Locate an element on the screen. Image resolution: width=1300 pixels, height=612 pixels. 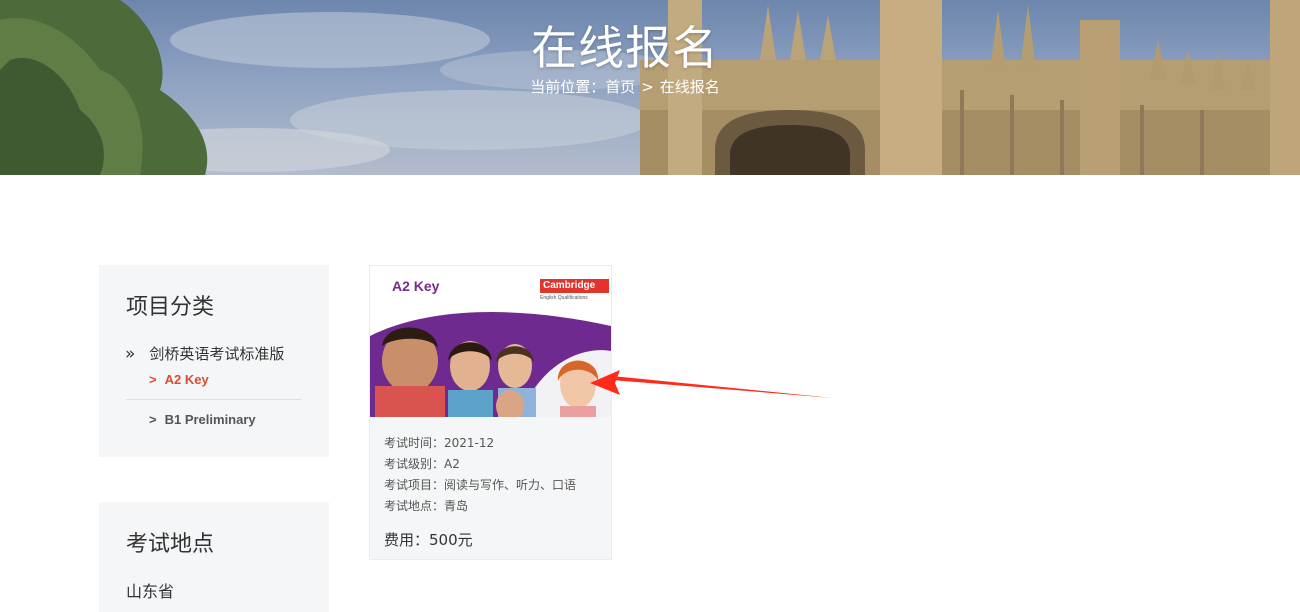
exam-info-row-time: 考试时间：2021-12 is located at coordinates (480, 443).